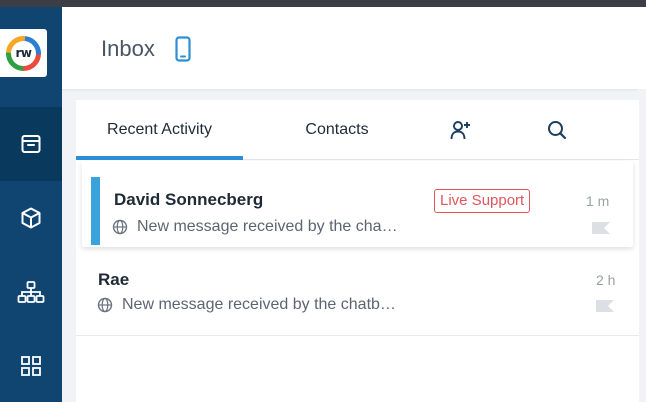 Image resolution: width=646 pixels, height=402 pixels. I want to click on tab-contacts: Contacts, so click(337, 130).